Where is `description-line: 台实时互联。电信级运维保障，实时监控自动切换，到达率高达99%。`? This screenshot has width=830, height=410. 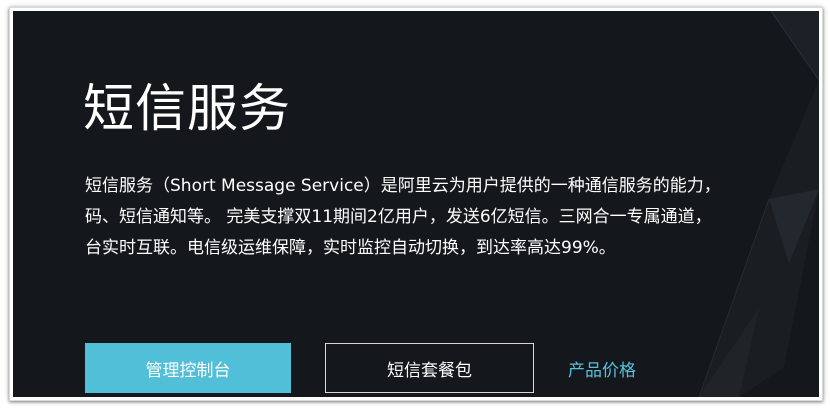 description-line: 台实时互联。电信级运维保障，实时监控自动切换，到达率高达99%。 is located at coordinates (350, 248).